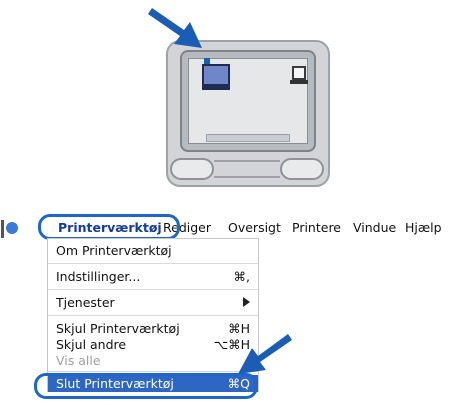 This screenshot has height=401, width=474. Describe the element at coordinates (316, 227) in the screenshot. I see `menu-printere: Printere` at that location.